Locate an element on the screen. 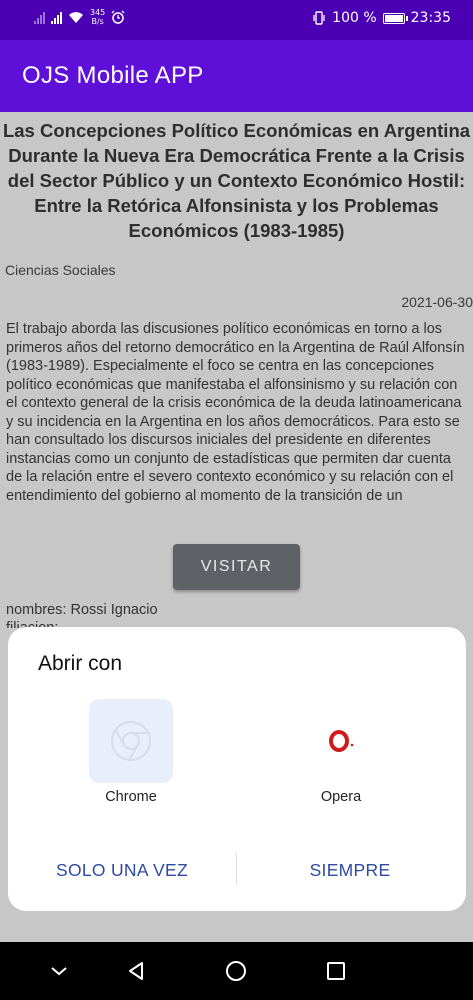 This screenshot has height=1000, width=473. status-bar: 345 B/s 100 % 23:35 is located at coordinates (236, 20).